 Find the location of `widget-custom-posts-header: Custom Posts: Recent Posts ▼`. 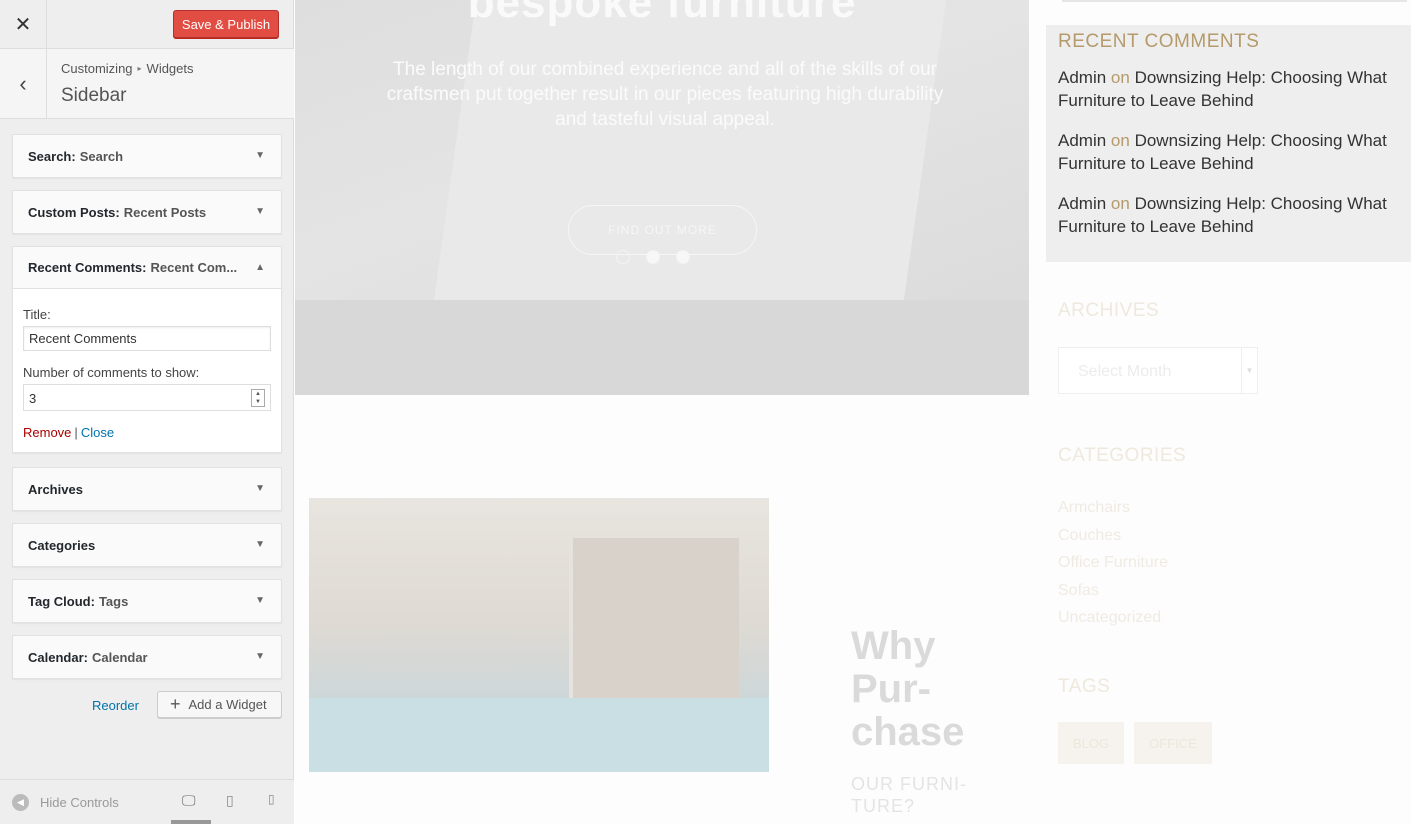

widget-custom-posts-header: Custom Posts: Recent Posts ▼ is located at coordinates (147, 212).